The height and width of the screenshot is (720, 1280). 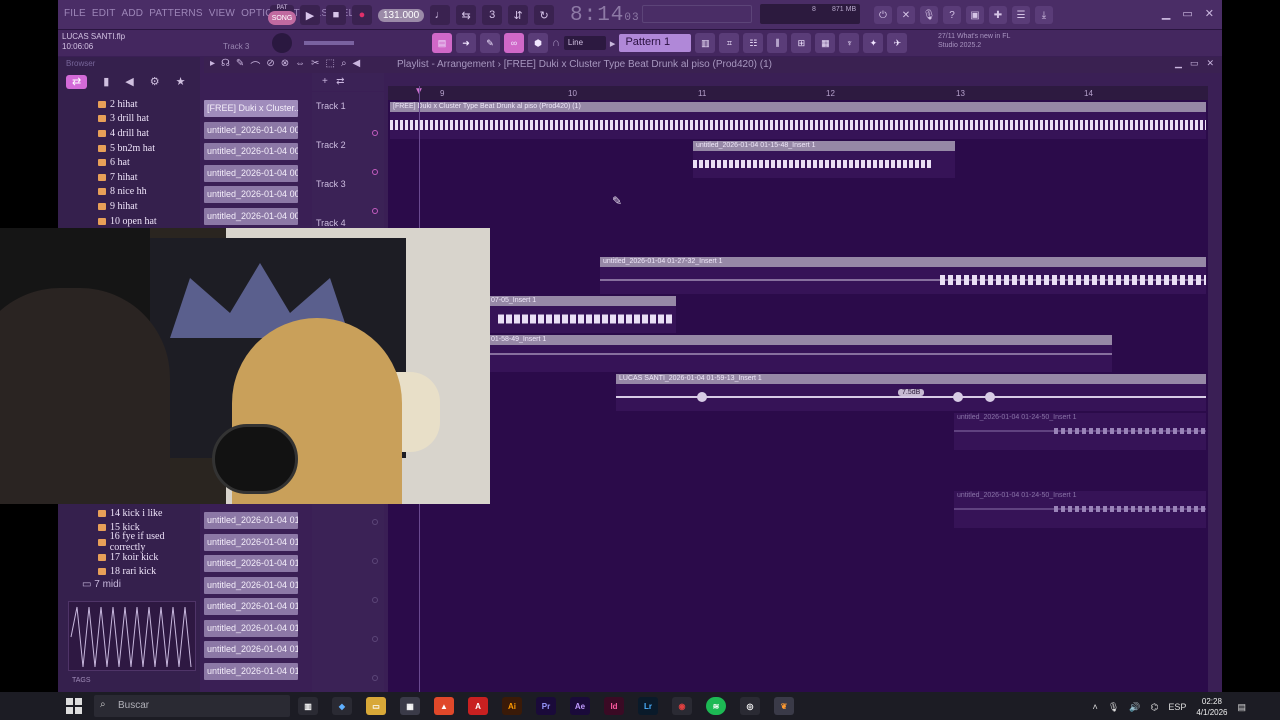 What do you see at coordinates (155, 82) in the screenshot?
I see `browser-plugins-icon: ⚙` at bounding box center [155, 82].